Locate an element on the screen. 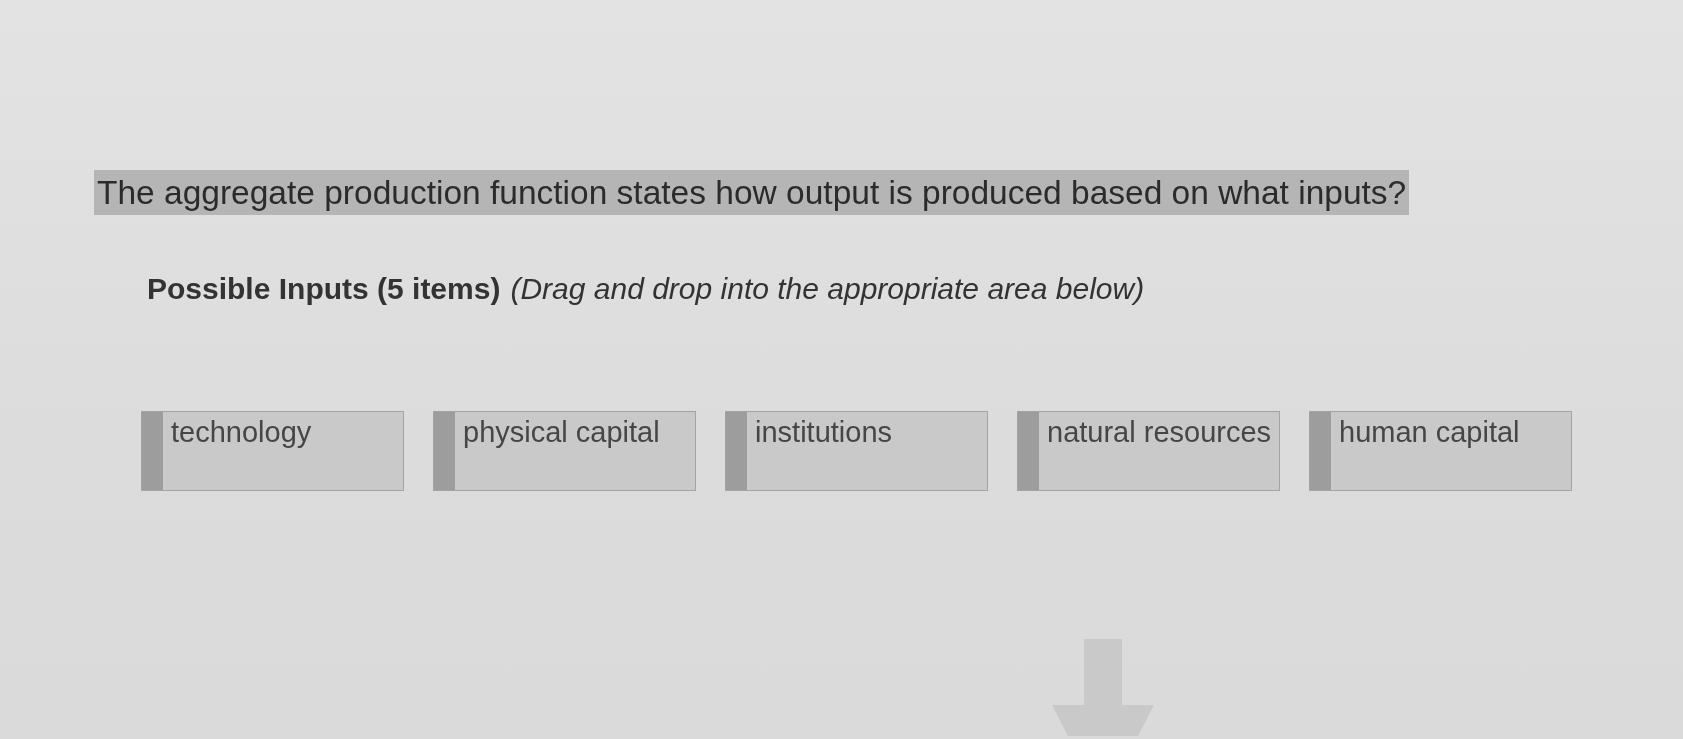 The image size is (1683, 739). drag-item: institutions is located at coordinates (856, 451).